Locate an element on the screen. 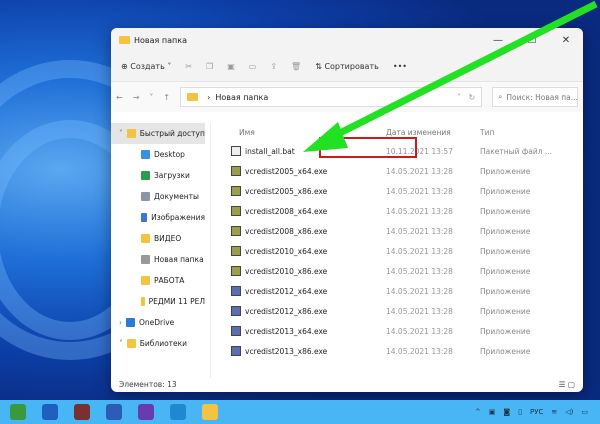 This screenshot has height=424, width=600. tray-icon: ▣ is located at coordinates (492, 412).